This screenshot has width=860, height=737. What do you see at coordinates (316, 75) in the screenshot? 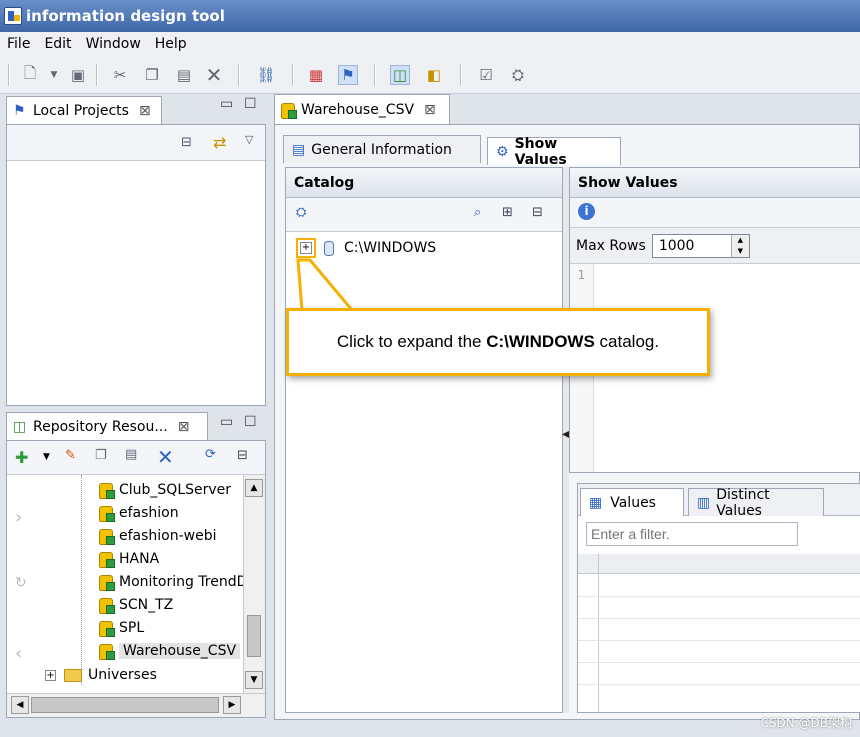
I see `perspective-icon: ▦` at bounding box center [316, 75].